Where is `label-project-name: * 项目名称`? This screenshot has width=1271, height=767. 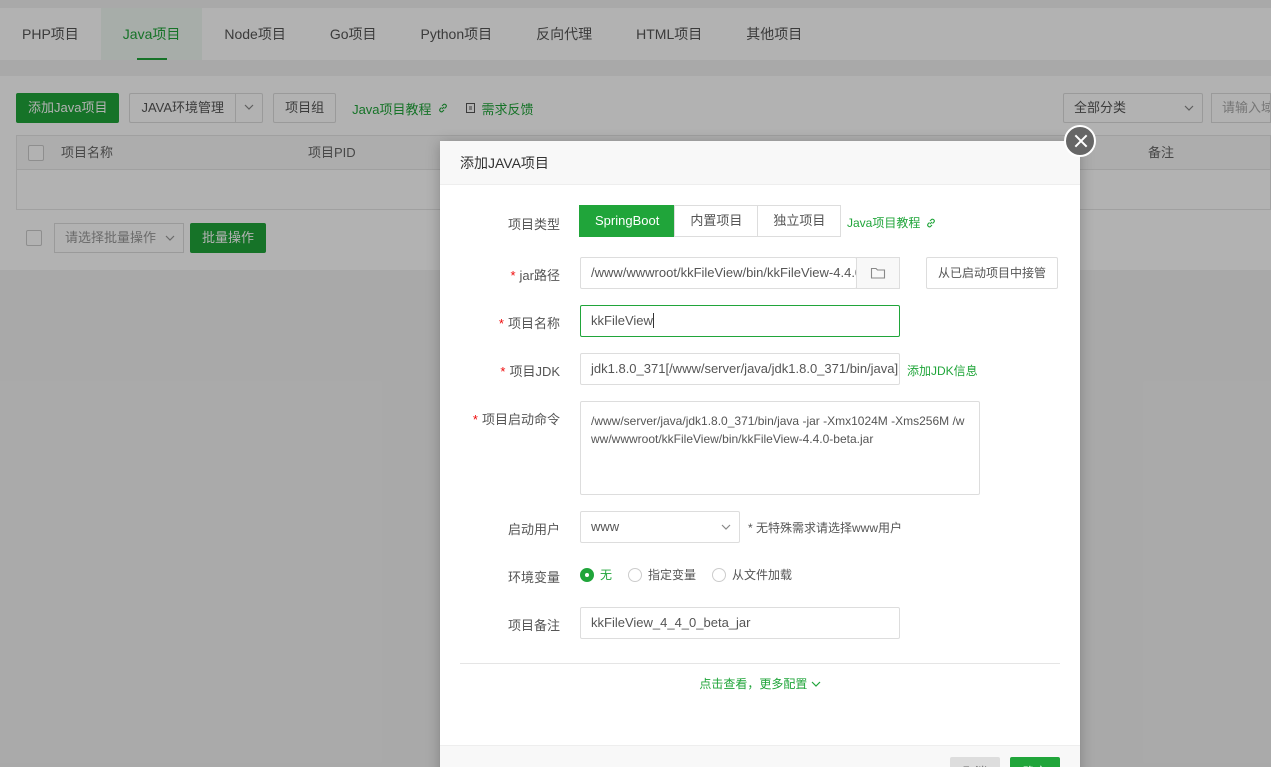 label-project-name: * 项目名称 is located at coordinates (500, 322).